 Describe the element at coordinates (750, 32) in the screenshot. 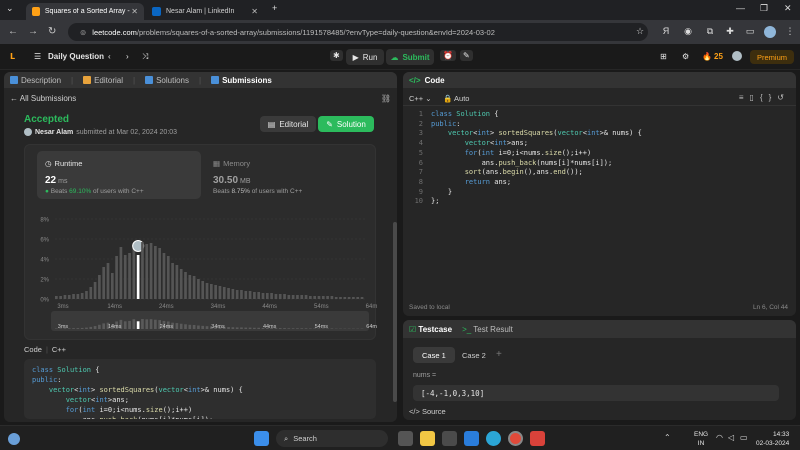

I see `sidepanel-icon: ▭` at that location.